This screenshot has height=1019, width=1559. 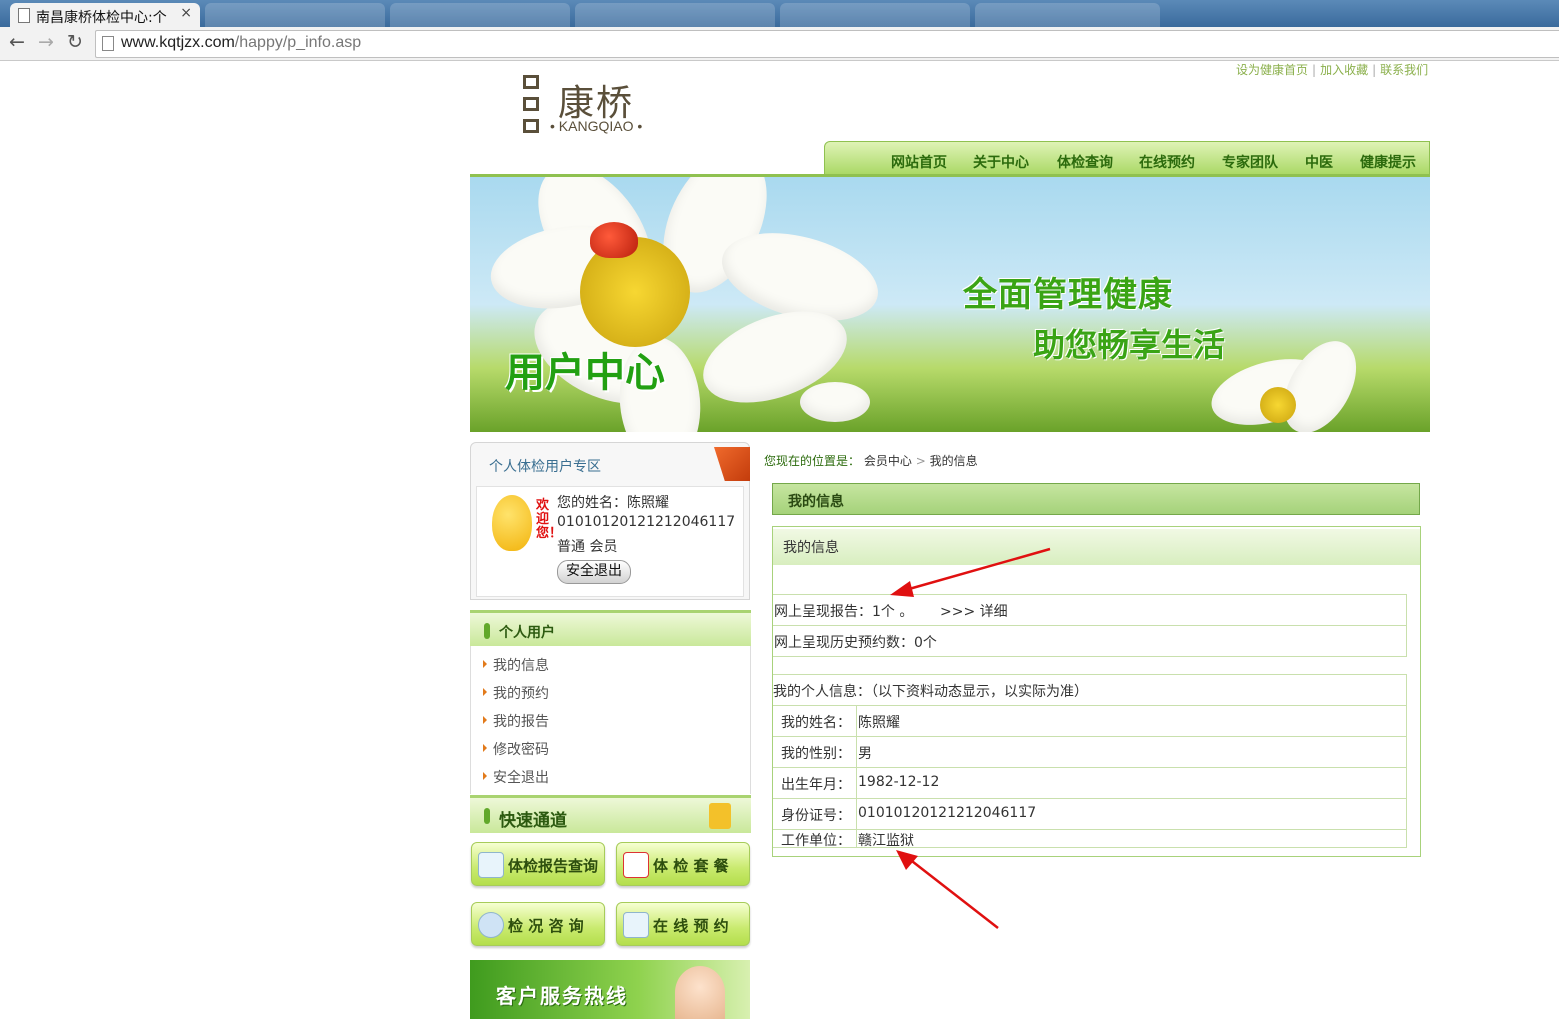 What do you see at coordinates (614, 240) in the screenshot?
I see `ladybug-icon` at bounding box center [614, 240].